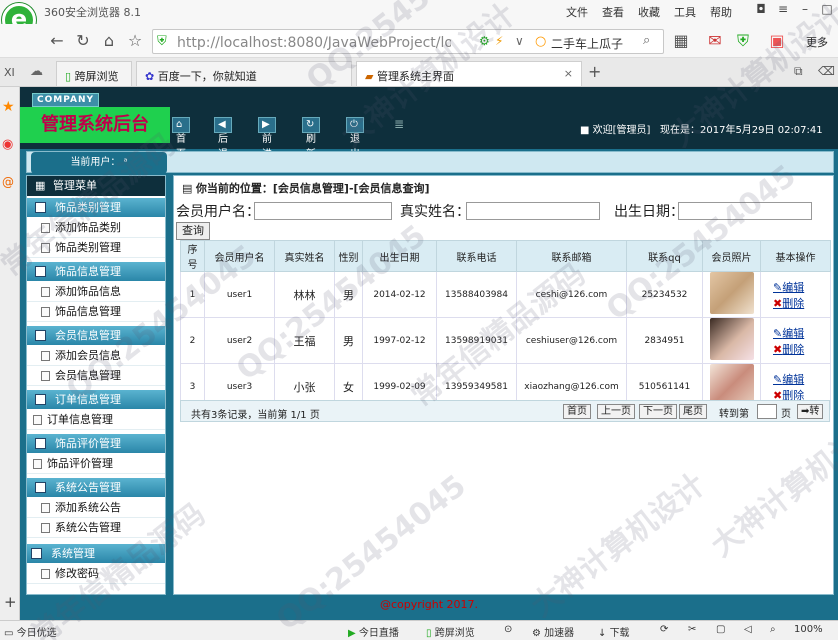 The width and height of the screenshot is (838, 640). Describe the element at coordinates (646, 40) in the screenshot. I see `search-icon: ⌕` at that location.